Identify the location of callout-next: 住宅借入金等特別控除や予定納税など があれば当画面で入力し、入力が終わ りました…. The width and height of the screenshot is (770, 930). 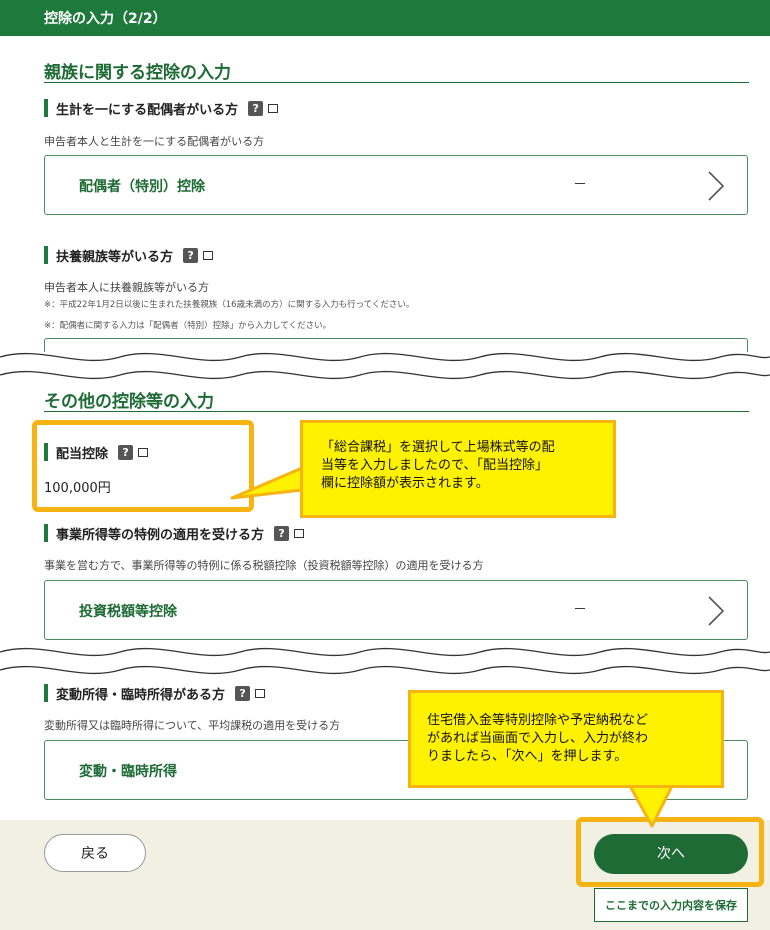
(566, 739).